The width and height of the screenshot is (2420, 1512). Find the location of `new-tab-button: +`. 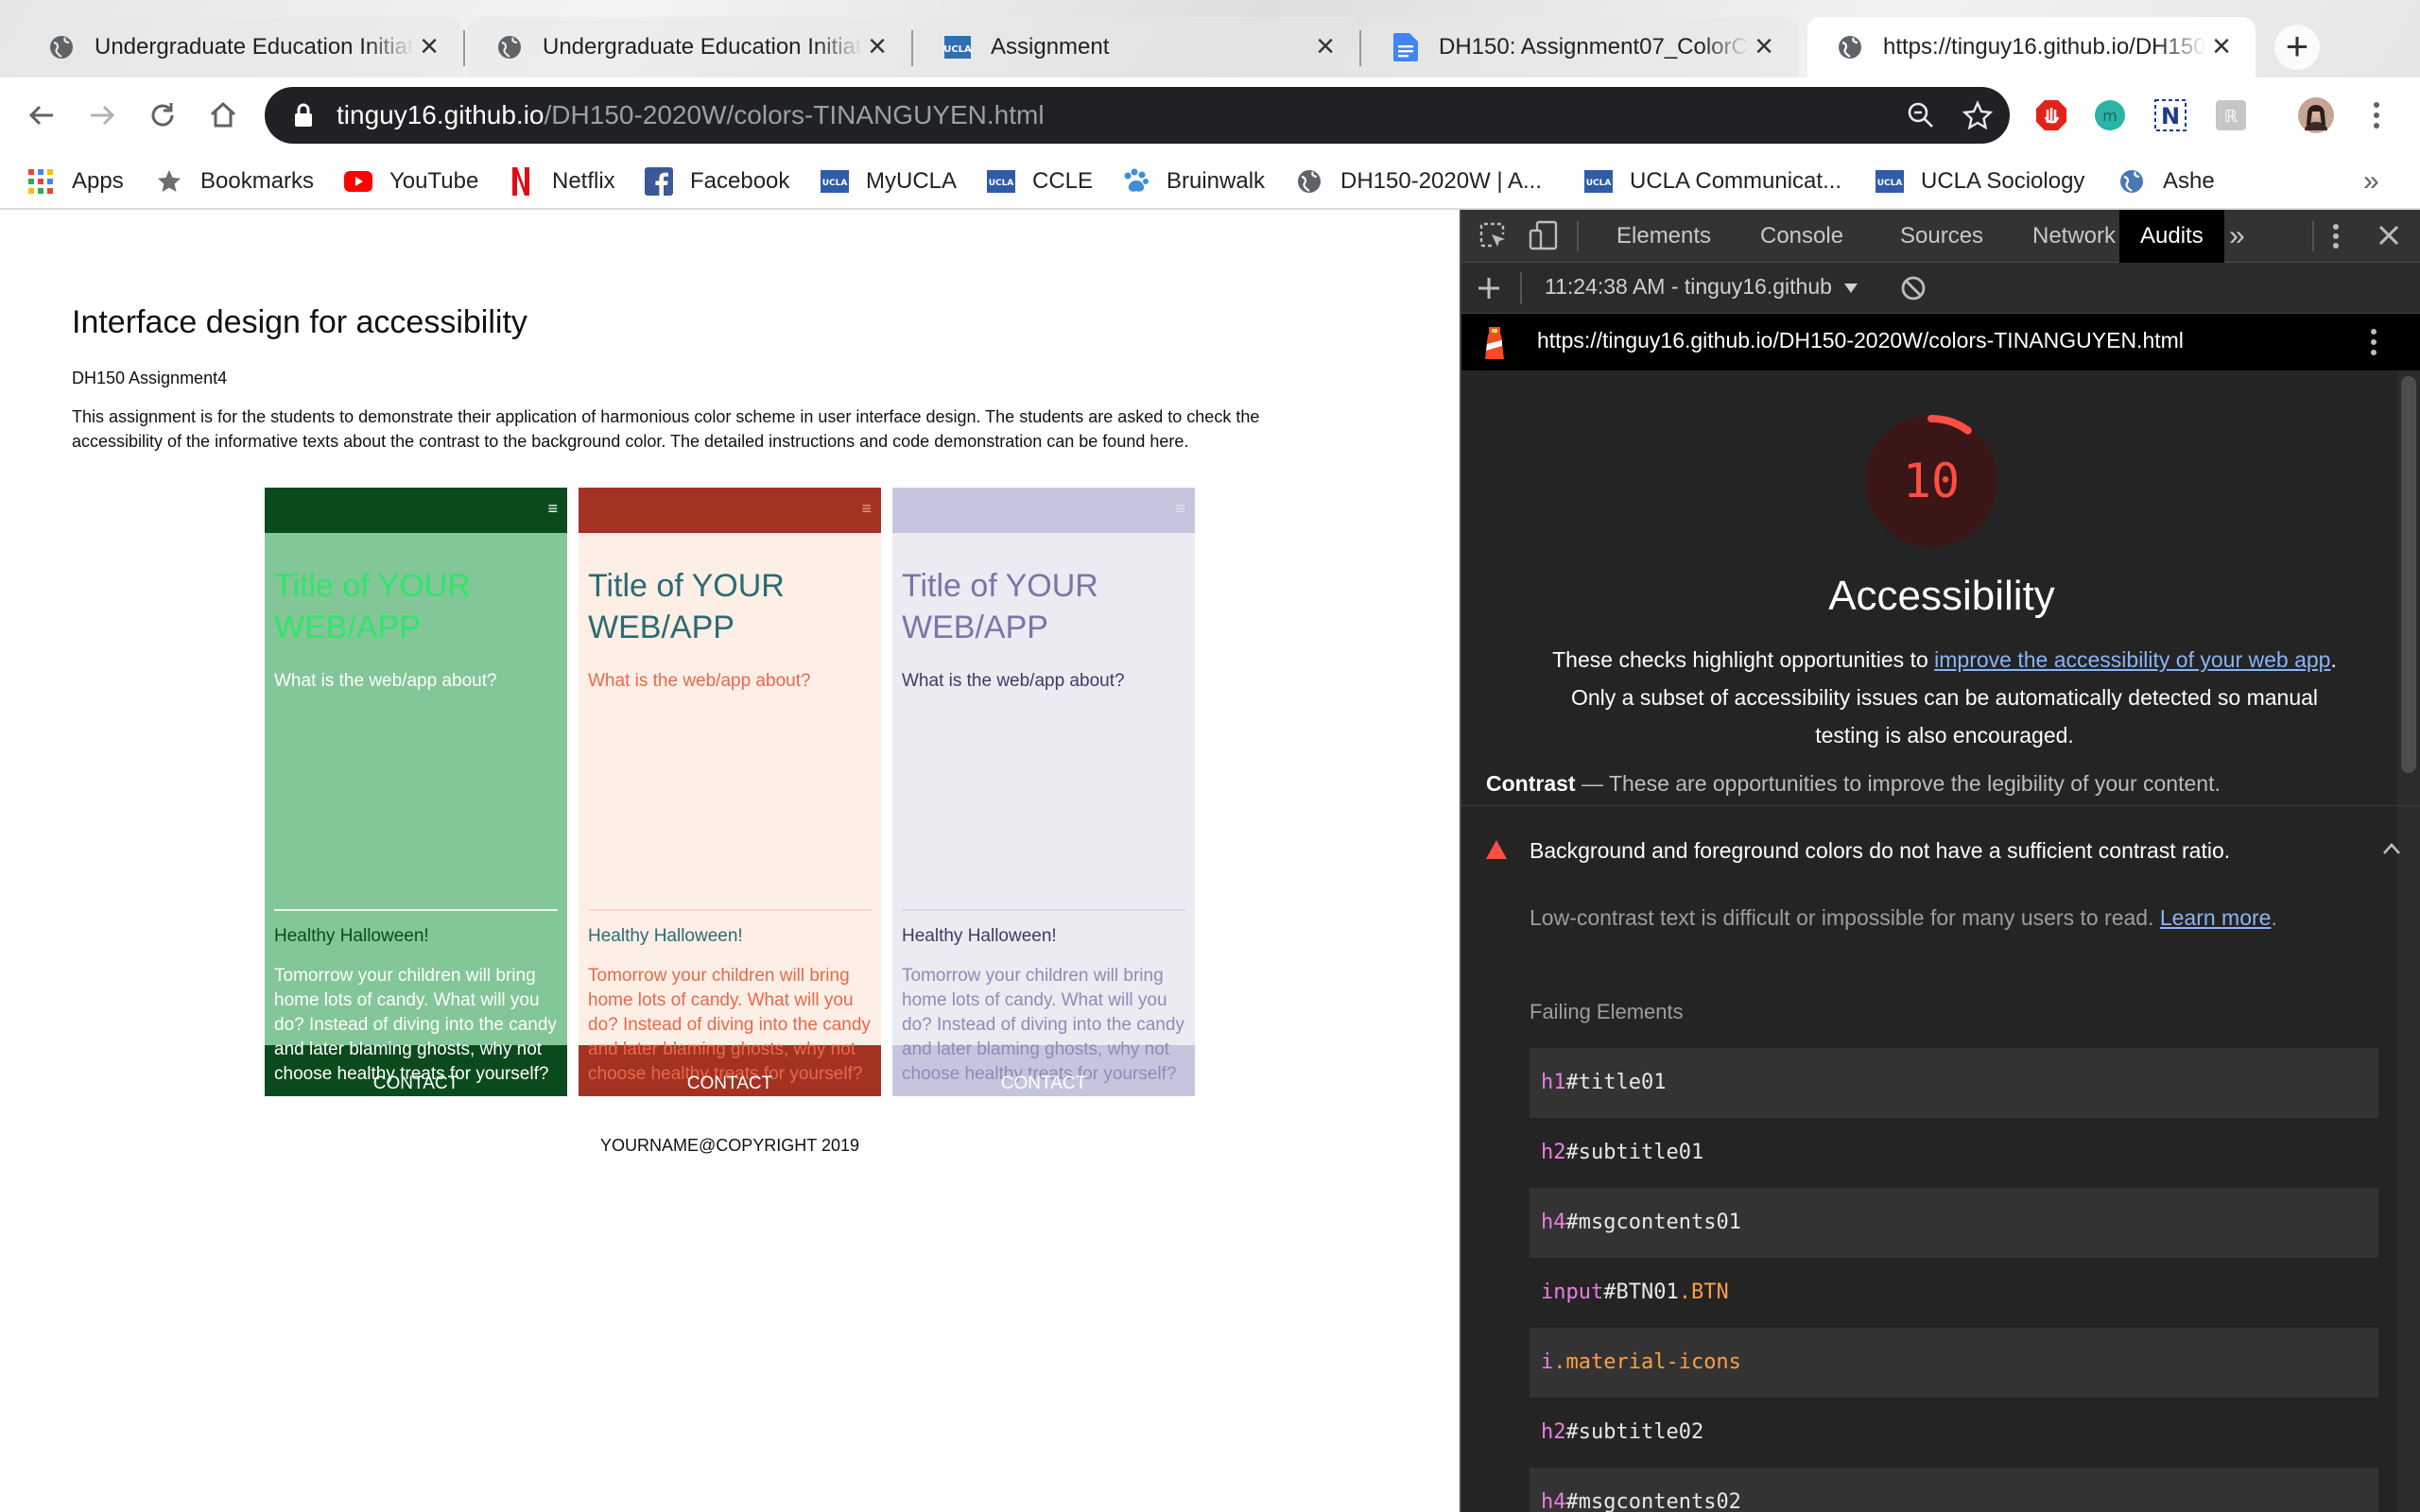

new-tab-button: + is located at coordinates (2297, 47).